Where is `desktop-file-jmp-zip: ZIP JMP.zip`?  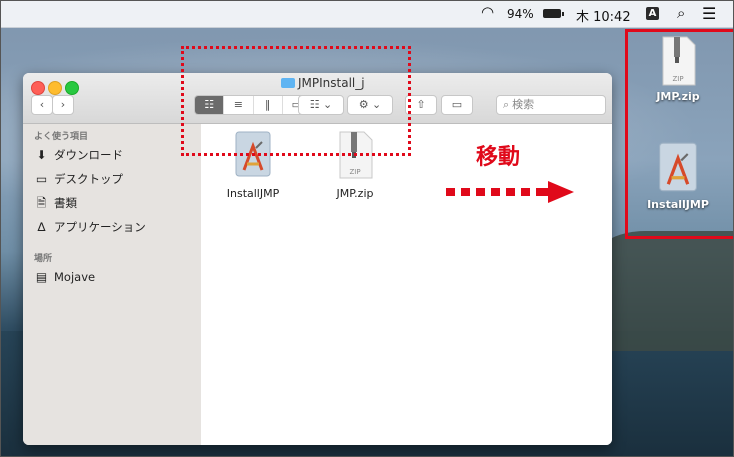
desktop-file-jmp-zip: ZIP JMP.zip is located at coordinates (678, 69).